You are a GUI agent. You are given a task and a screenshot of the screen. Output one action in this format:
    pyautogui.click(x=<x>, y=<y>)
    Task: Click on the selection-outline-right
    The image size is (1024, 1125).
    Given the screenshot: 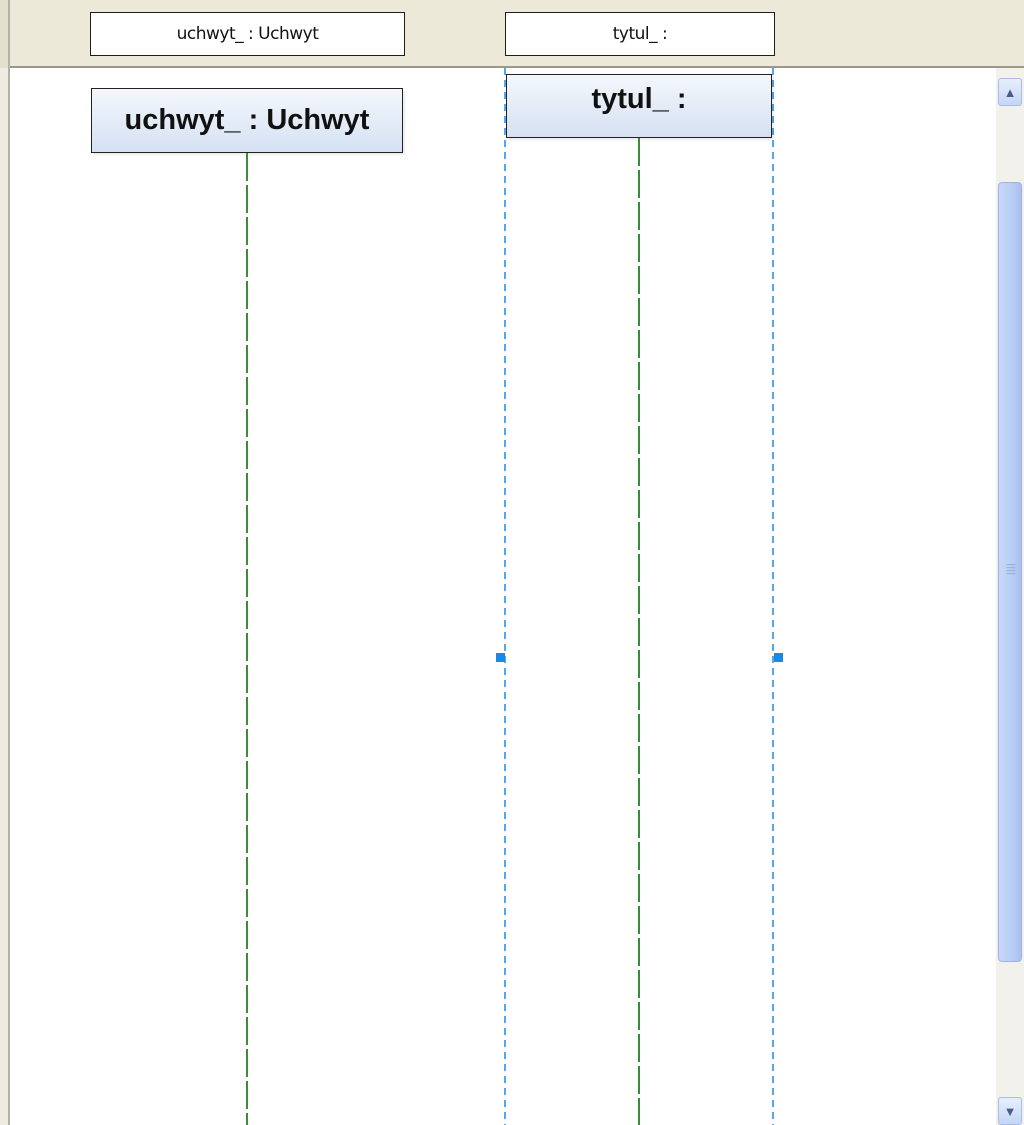 What is the action you would take?
    pyautogui.click(x=773, y=596)
    